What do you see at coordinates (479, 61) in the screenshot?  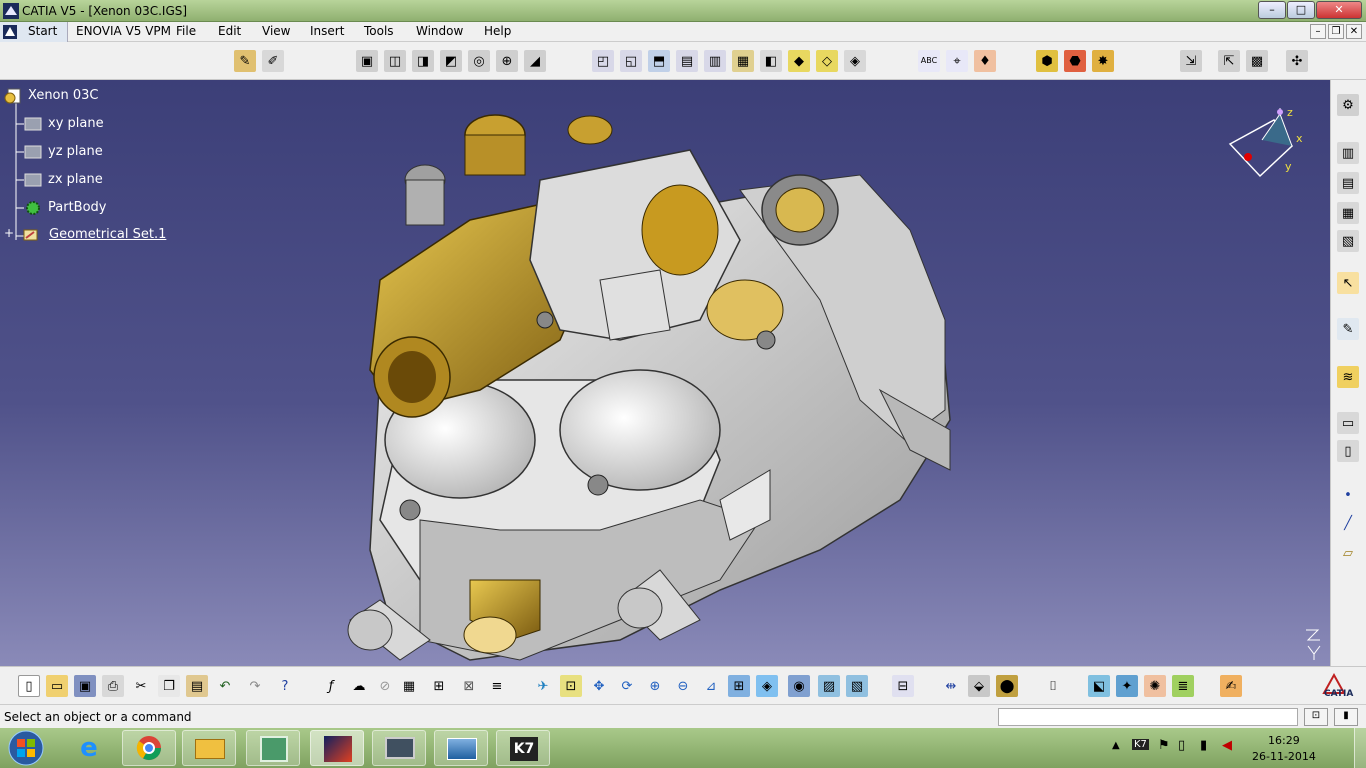 I see `hole-icon: ◎` at bounding box center [479, 61].